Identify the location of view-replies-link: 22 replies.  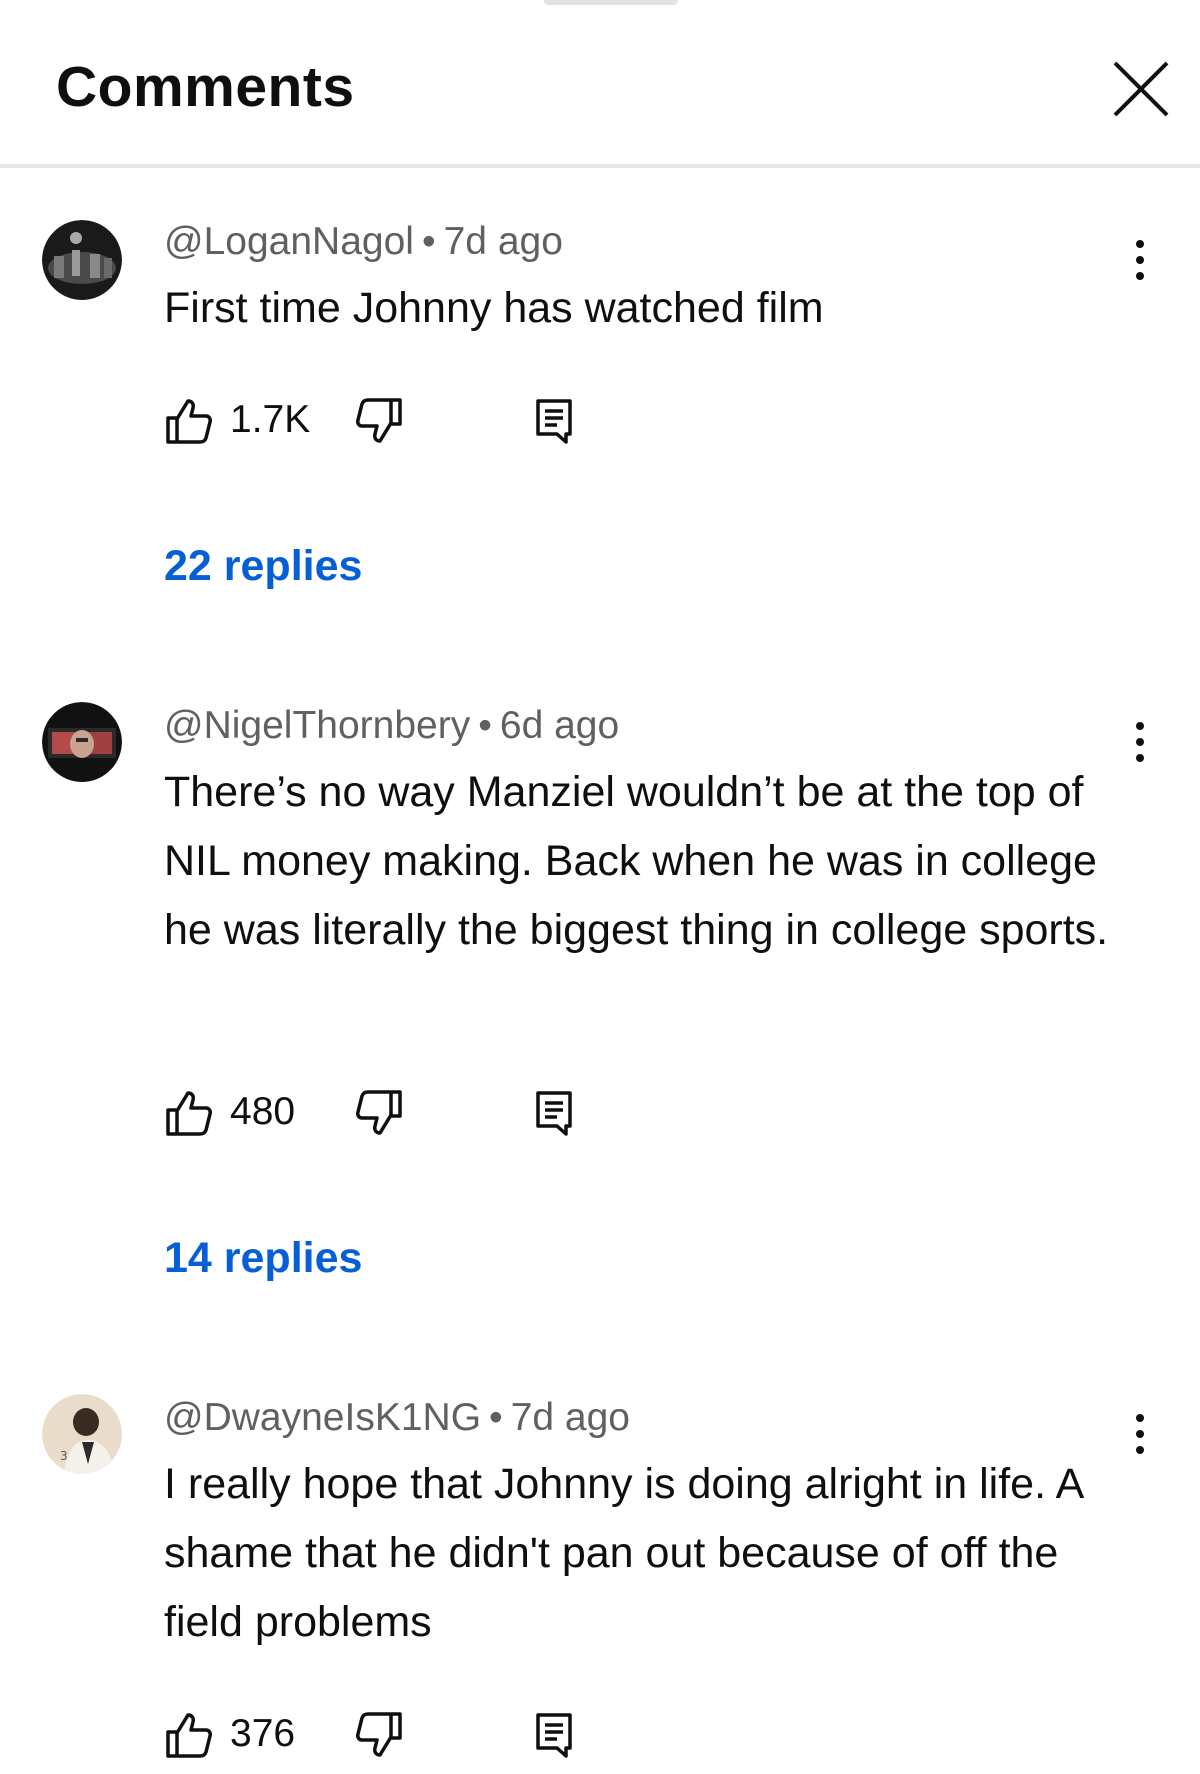
(263, 566).